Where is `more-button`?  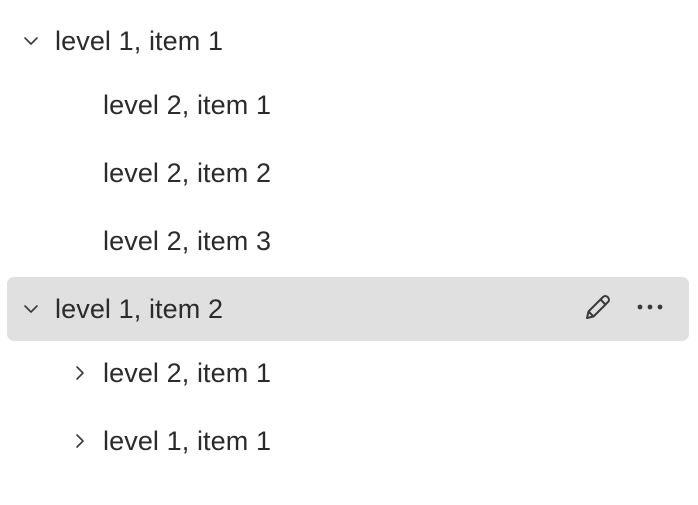 more-button is located at coordinates (650, 309).